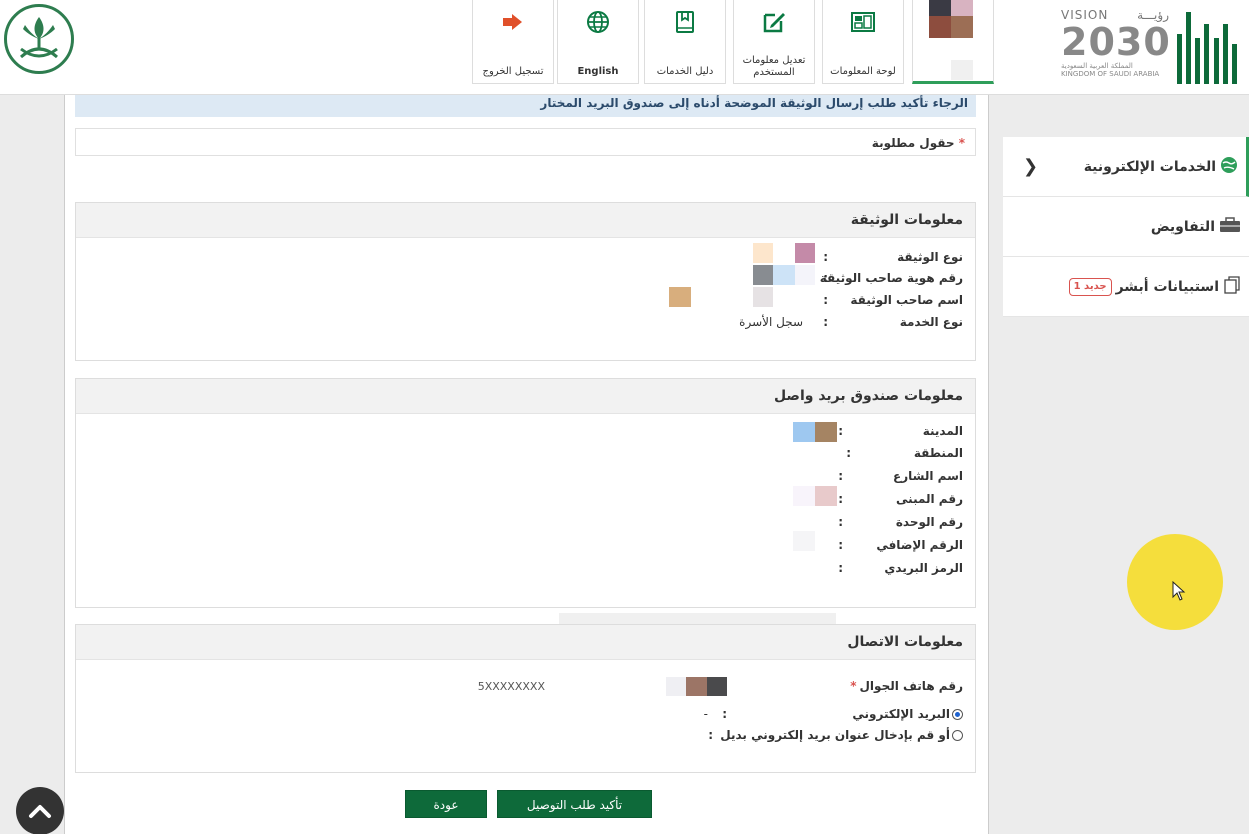 Image resolution: width=1249 pixels, height=834 pixels. What do you see at coordinates (525, 220) in the screenshot?
I see `document-info-title: معلومات الوثيقة` at bounding box center [525, 220].